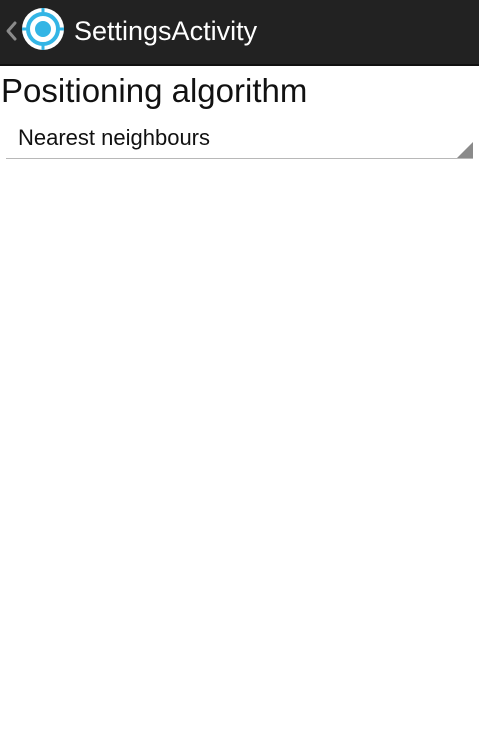 The height and width of the screenshot is (753, 479). Describe the element at coordinates (465, 150) in the screenshot. I see `dropdown-triangle-icon` at that location.